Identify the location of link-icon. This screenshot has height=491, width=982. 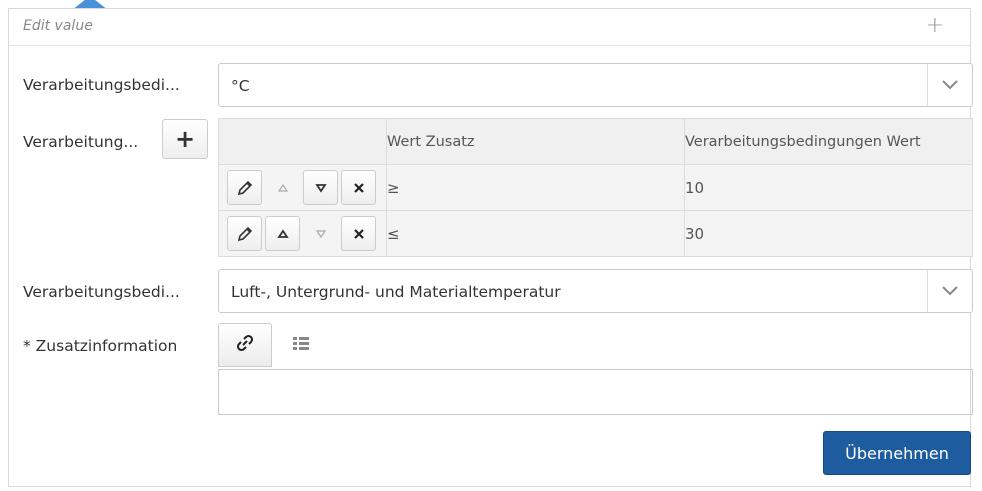
(245, 345).